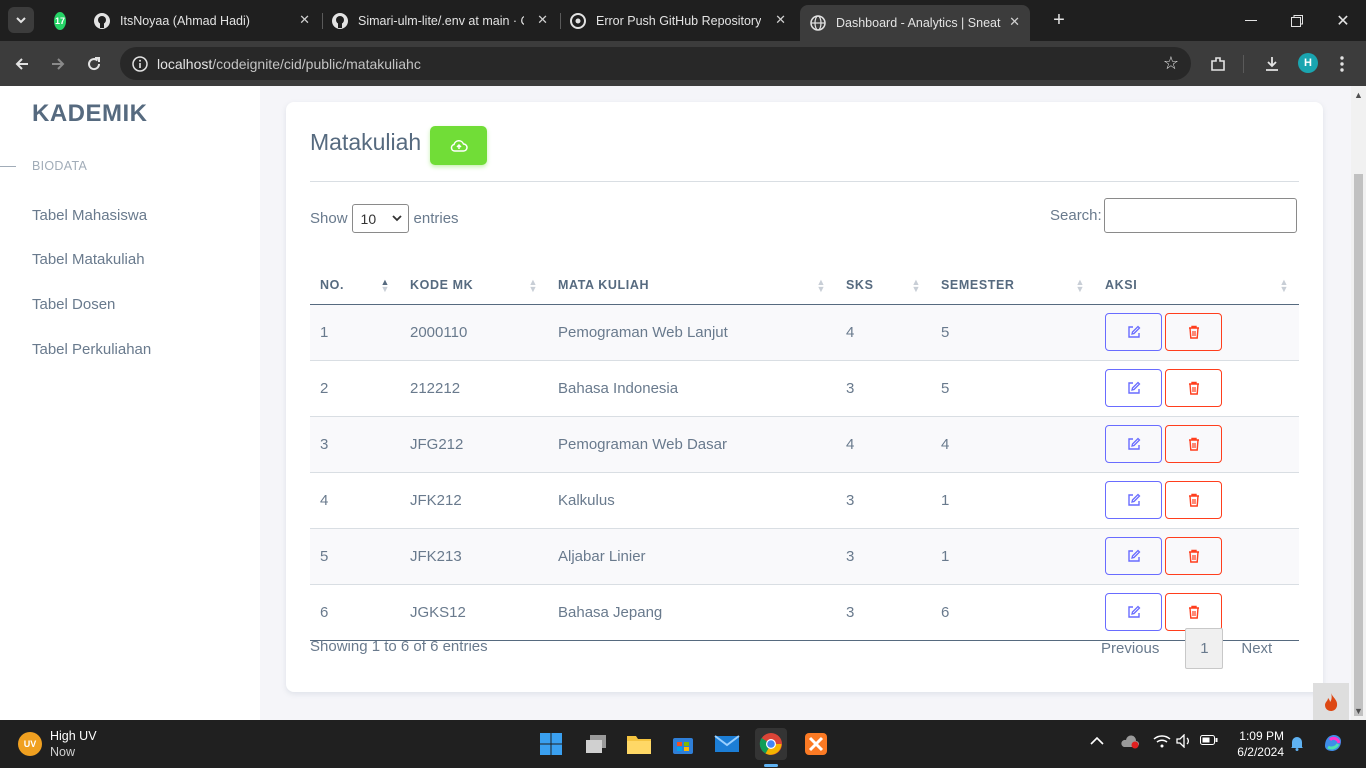  What do you see at coordinates (1251, 20) in the screenshot?
I see `minimize-button` at bounding box center [1251, 20].